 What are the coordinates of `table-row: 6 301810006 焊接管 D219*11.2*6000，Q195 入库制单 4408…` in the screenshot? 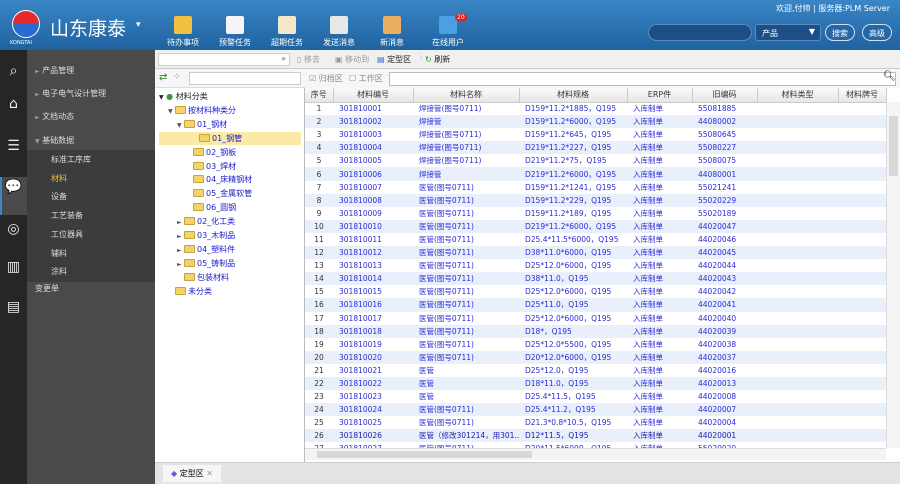 It's located at (595, 174).